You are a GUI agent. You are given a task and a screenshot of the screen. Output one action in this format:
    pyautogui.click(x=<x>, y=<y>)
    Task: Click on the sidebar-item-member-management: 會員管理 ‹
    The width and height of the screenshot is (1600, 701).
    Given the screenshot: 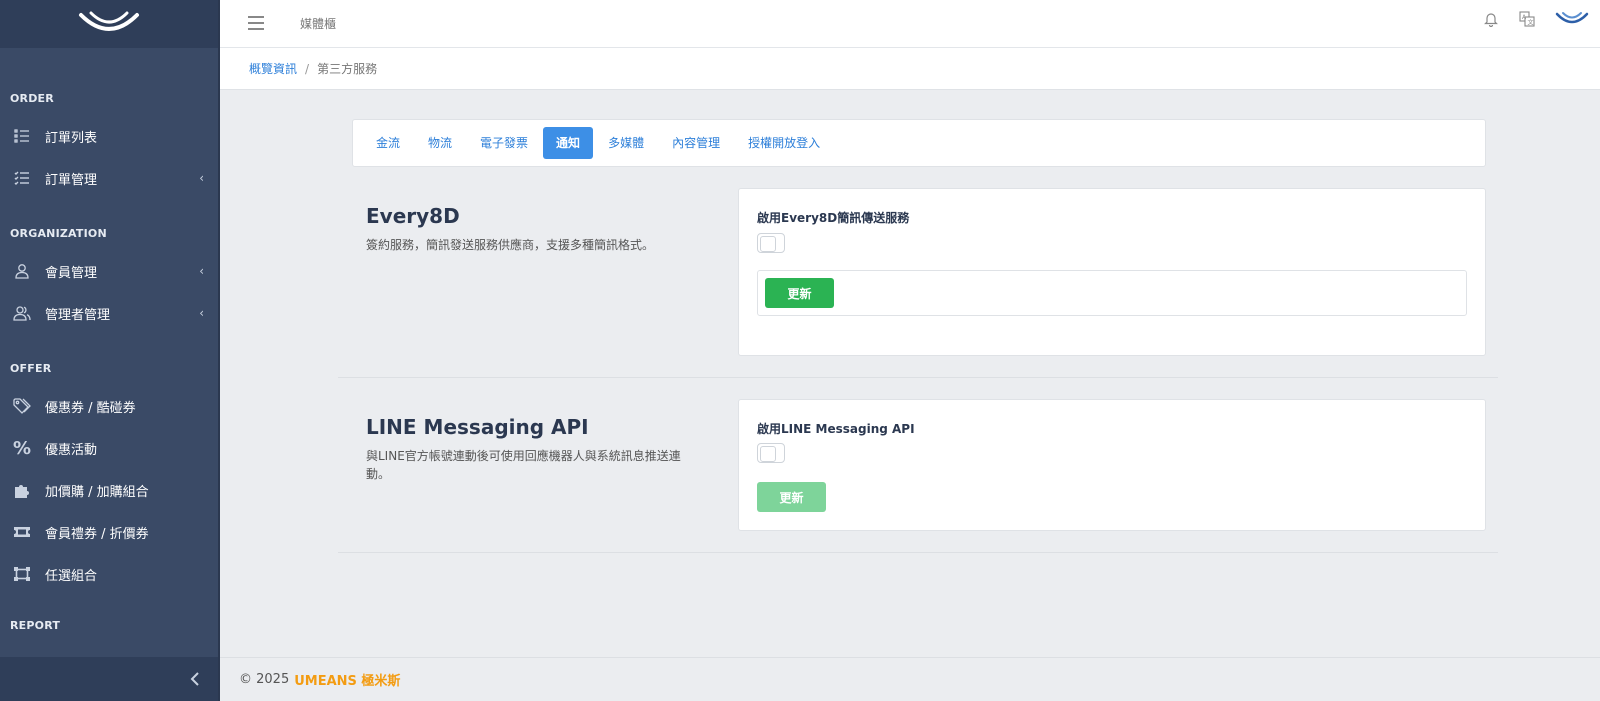 What is the action you would take?
    pyautogui.click(x=109, y=271)
    